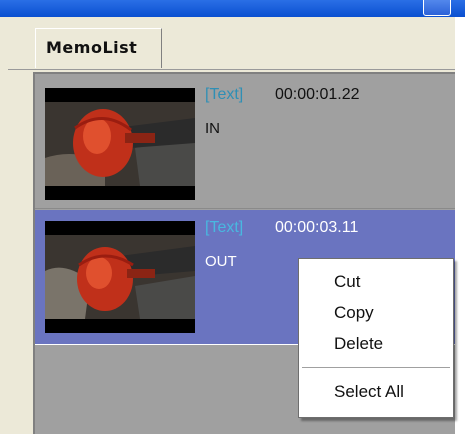  I want to click on left-frame-strip, so click(4, 225).